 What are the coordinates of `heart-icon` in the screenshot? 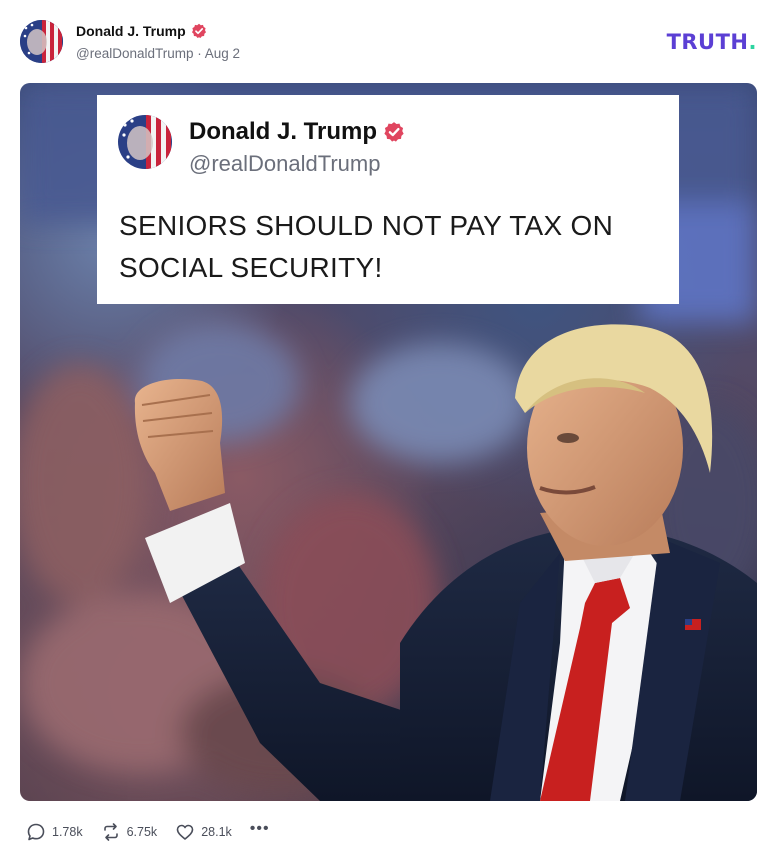 It's located at (185, 832).